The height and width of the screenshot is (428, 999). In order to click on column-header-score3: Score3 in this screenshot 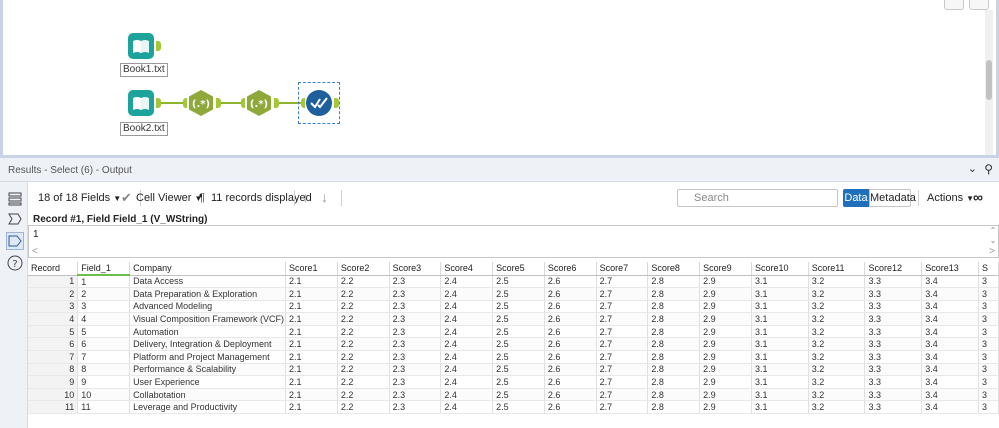, I will do `click(415, 269)`.